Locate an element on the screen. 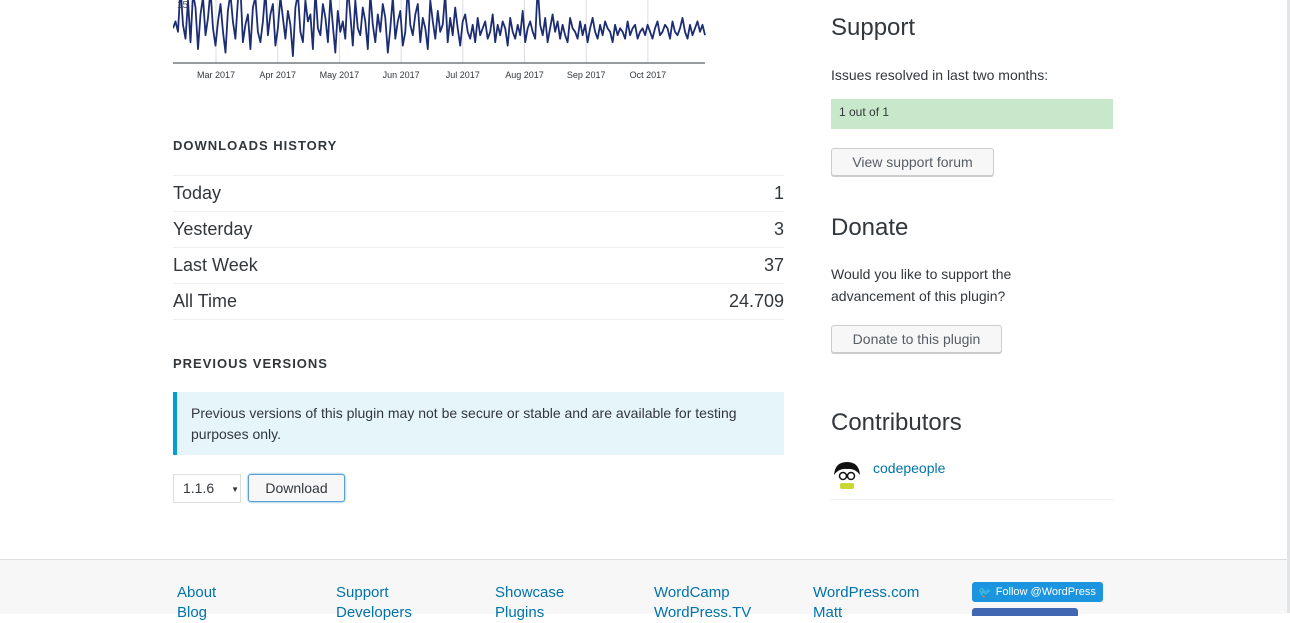  version-select: 1.1.6 ▼ is located at coordinates (207, 488).